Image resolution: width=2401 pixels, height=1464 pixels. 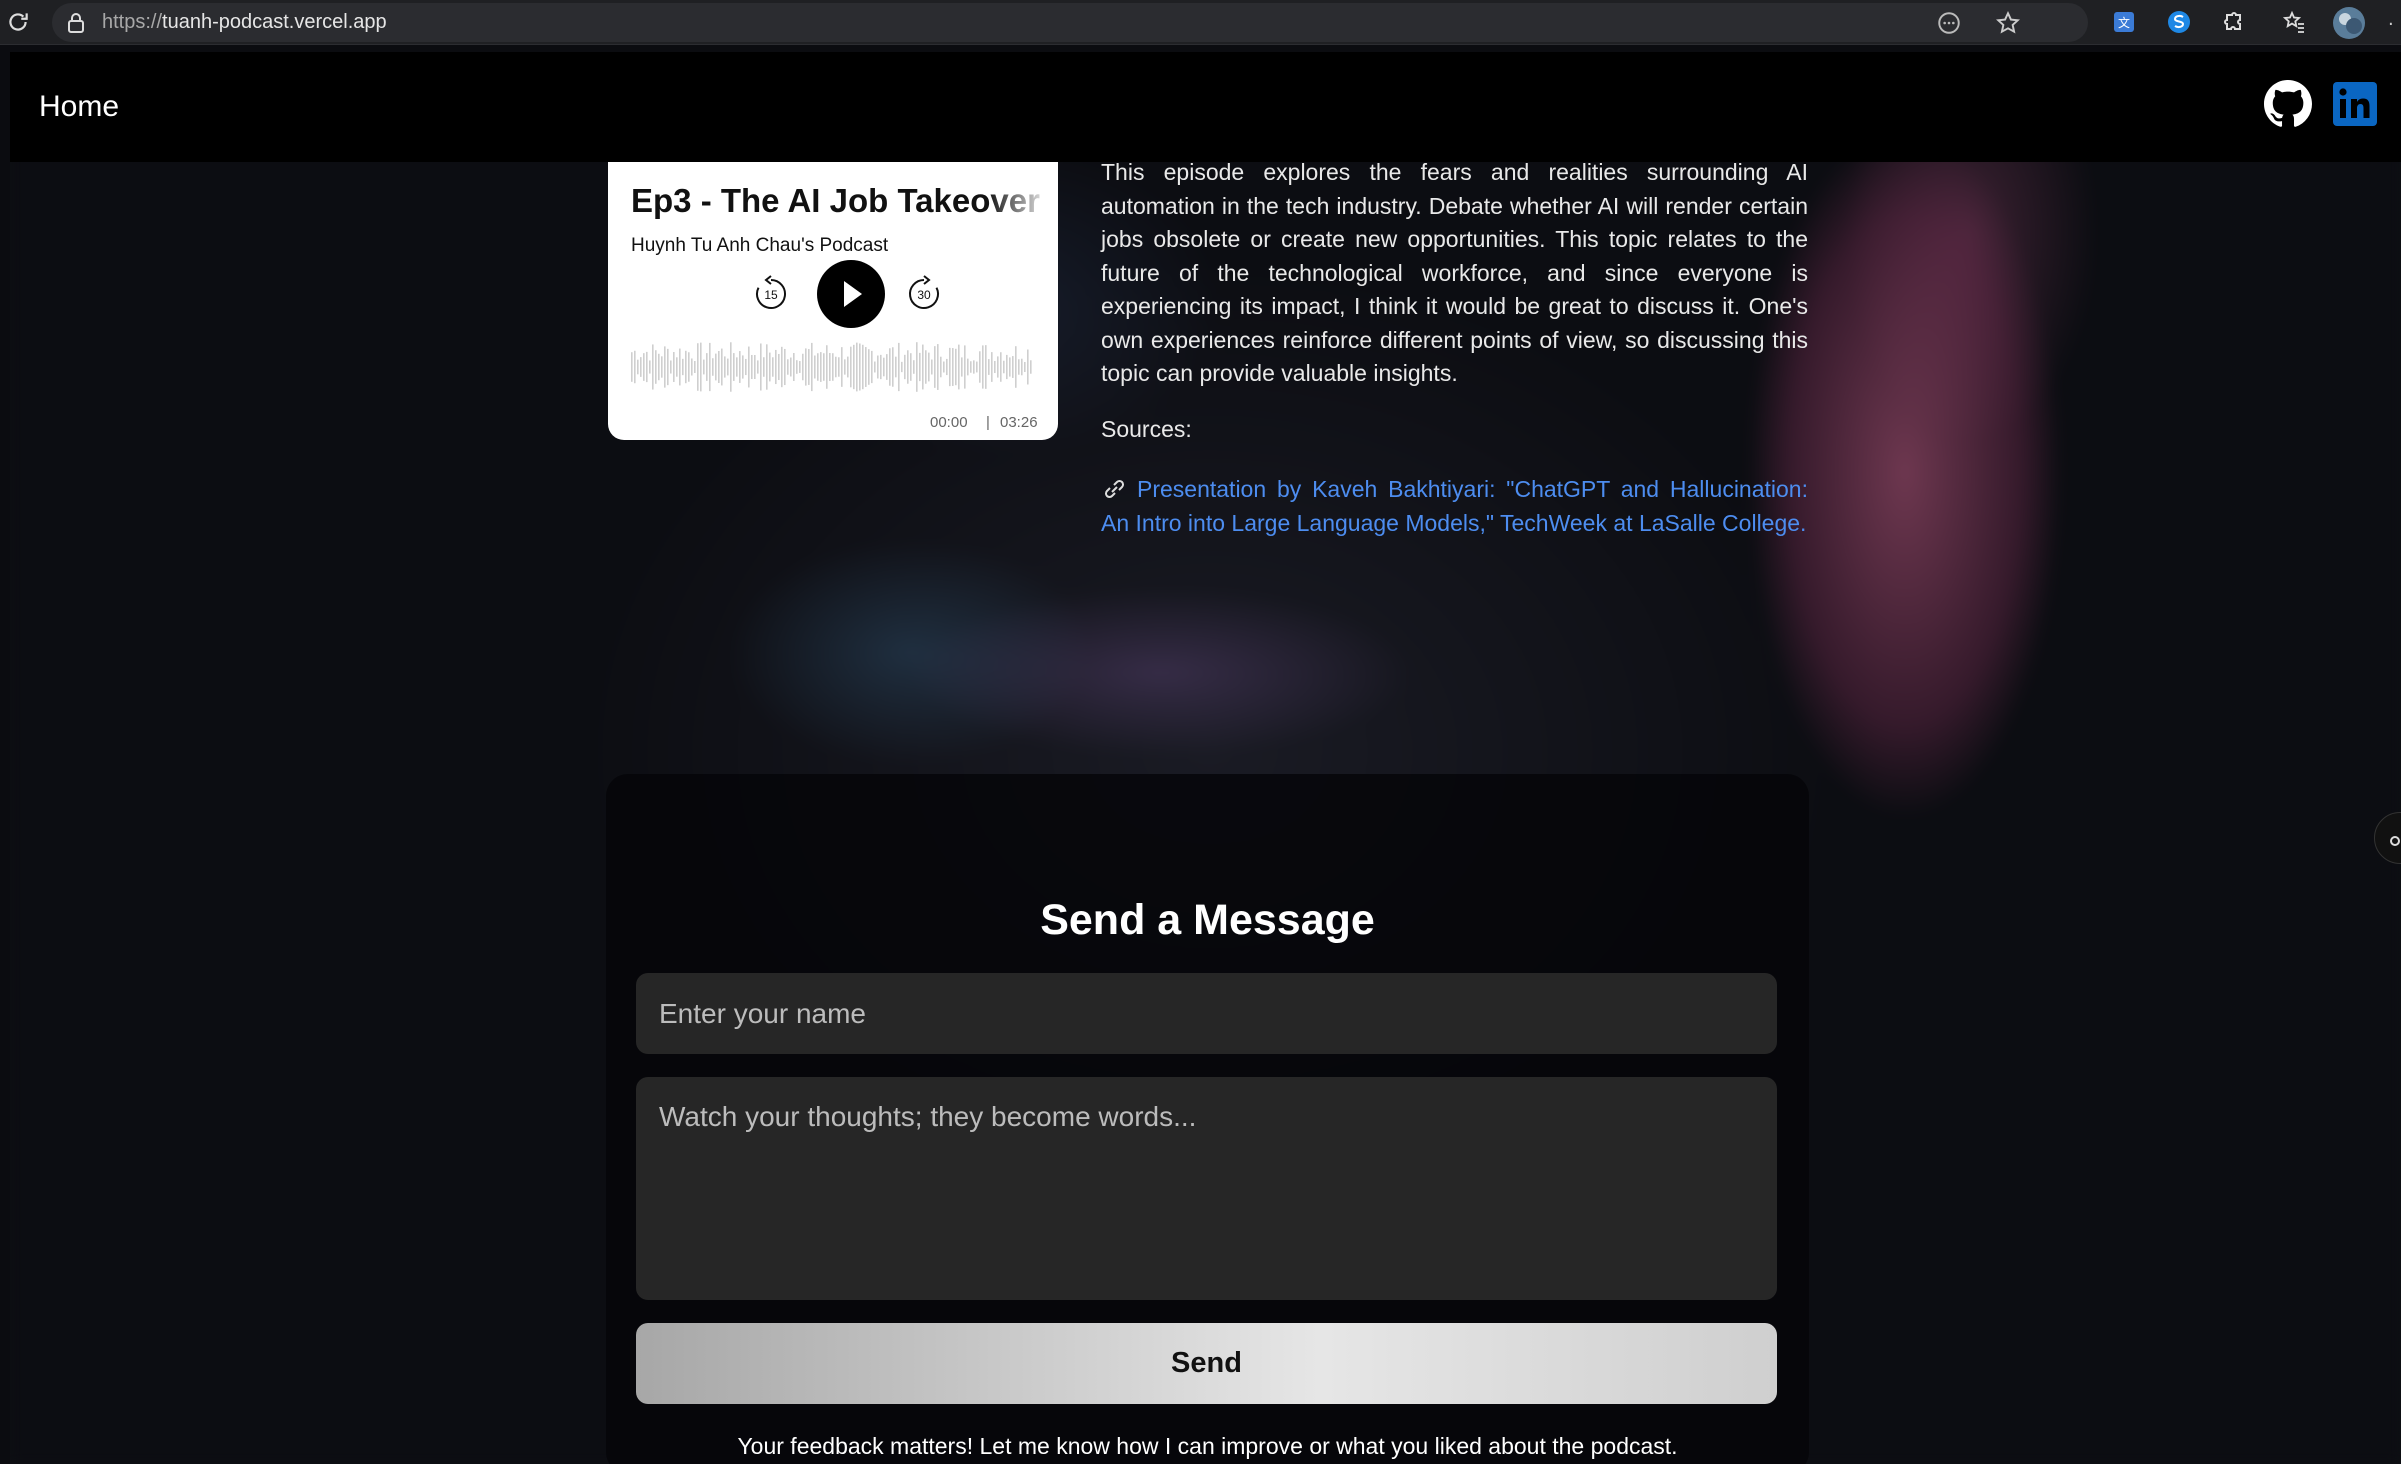 I want to click on send-button: Send, so click(x=1206, y=1363).